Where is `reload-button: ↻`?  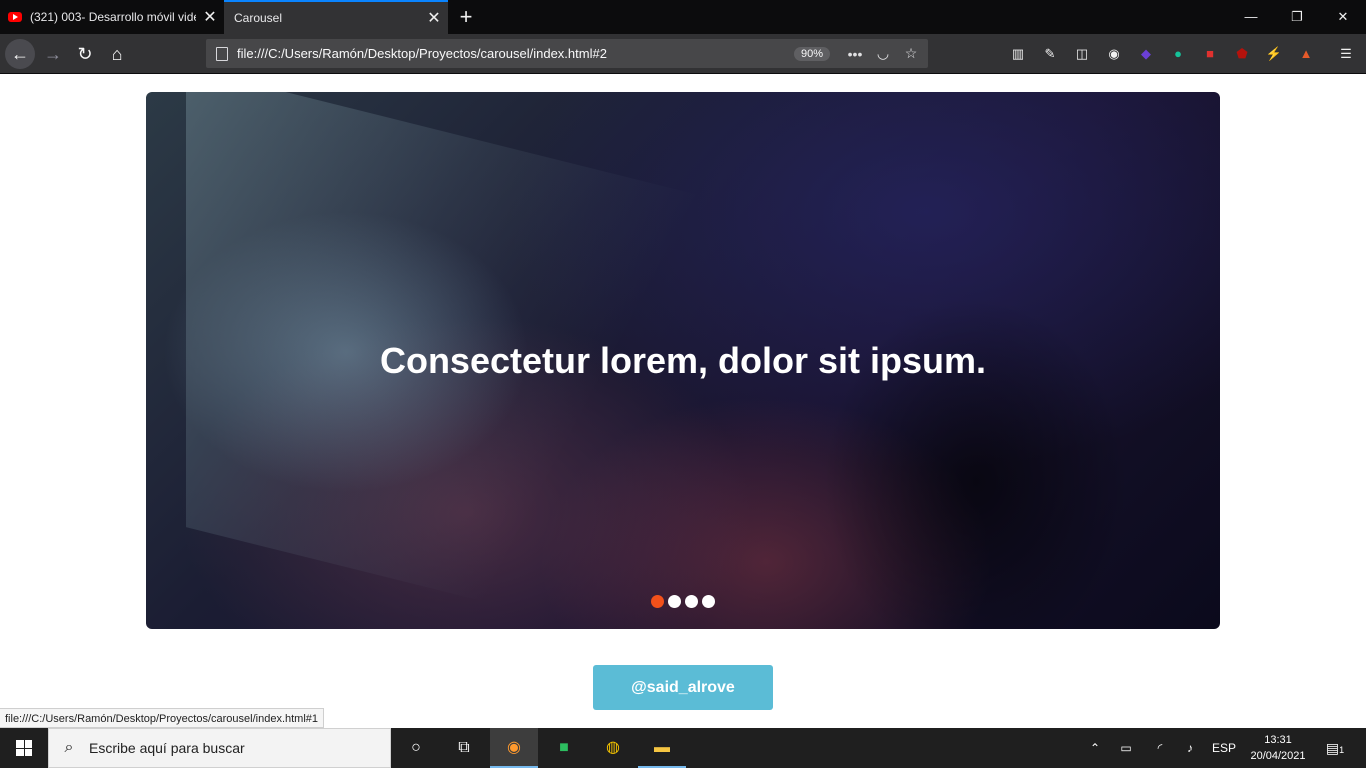
reload-button: ↻ is located at coordinates (85, 54).